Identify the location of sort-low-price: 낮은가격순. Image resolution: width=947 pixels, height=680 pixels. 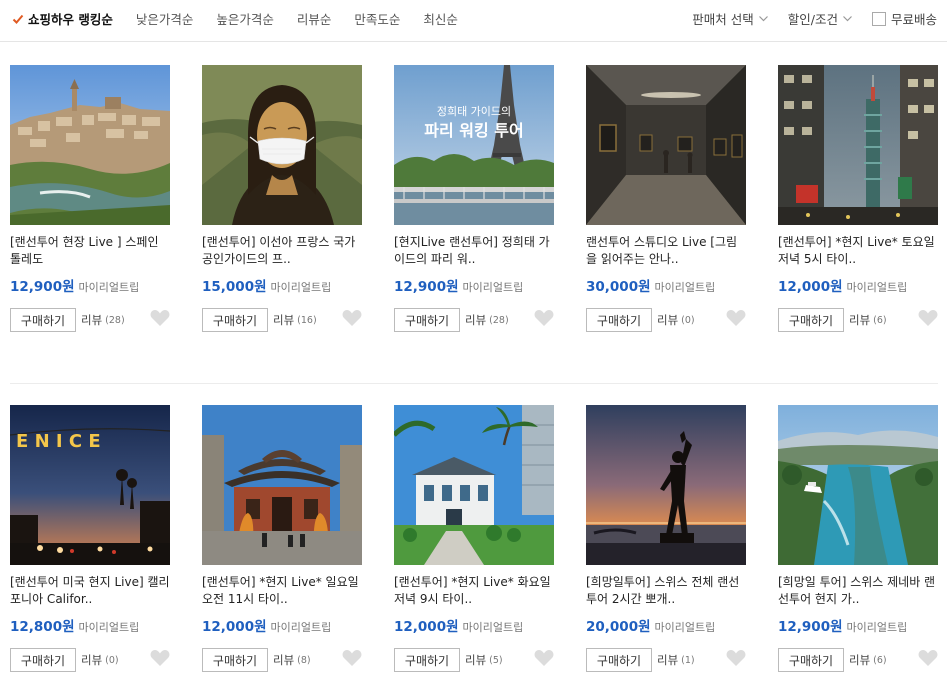
(165, 18).